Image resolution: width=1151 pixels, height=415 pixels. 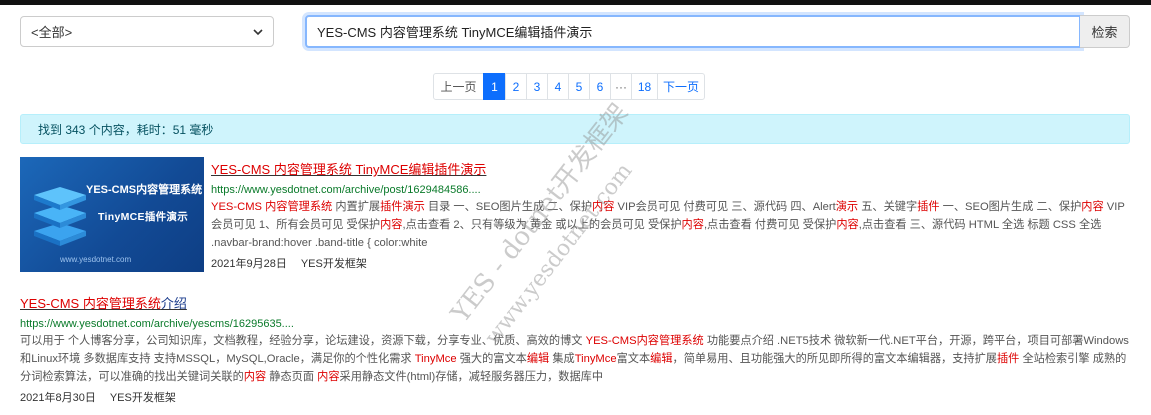 What do you see at coordinates (249, 264) in the screenshot?
I see `result-date: 2021年9月28日` at bounding box center [249, 264].